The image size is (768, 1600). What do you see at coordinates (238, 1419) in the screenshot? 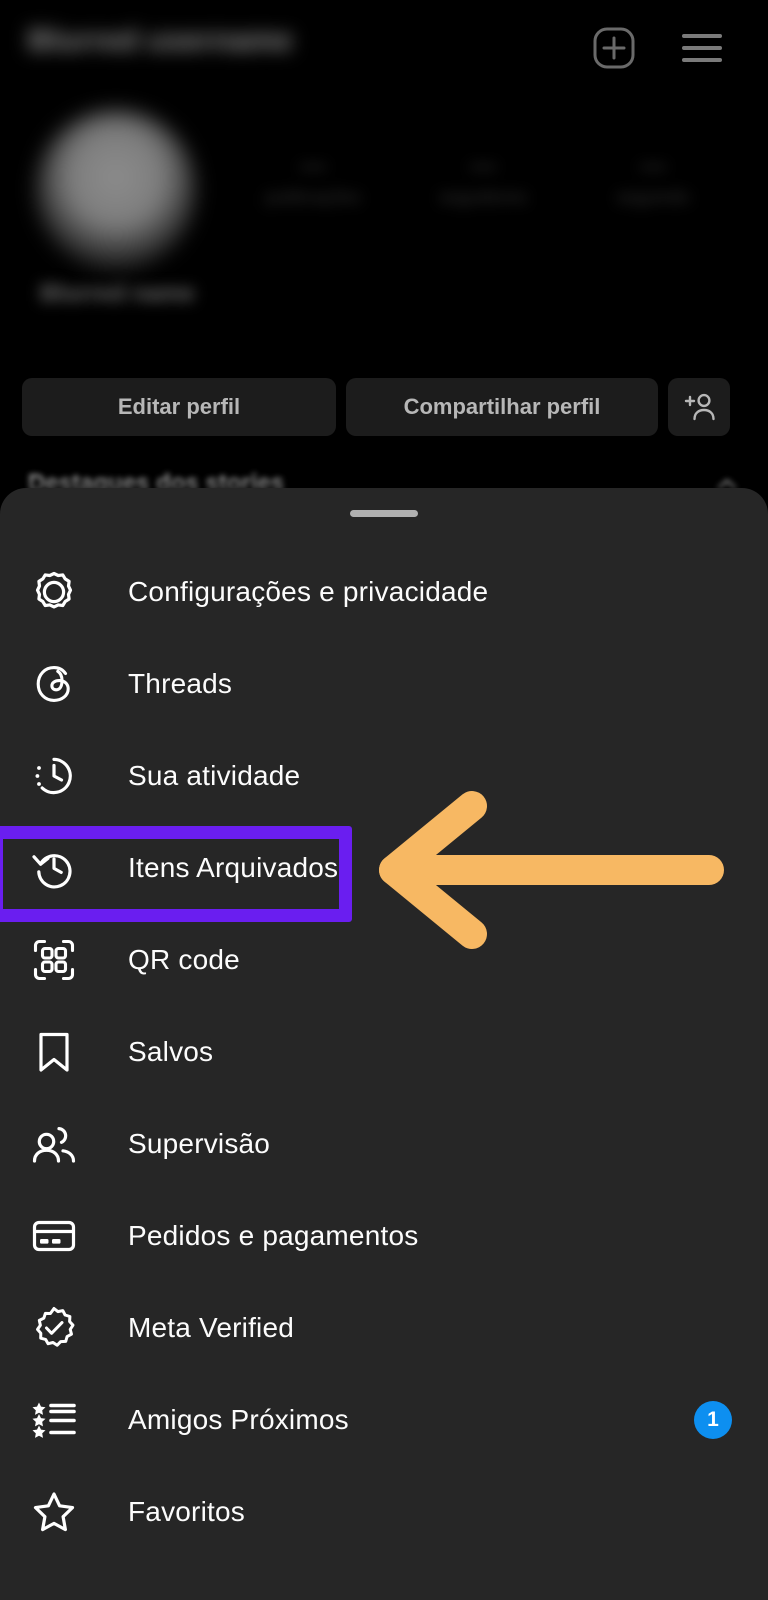
I see `menu-item-label: Amigos Próximos` at bounding box center [238, 1419].